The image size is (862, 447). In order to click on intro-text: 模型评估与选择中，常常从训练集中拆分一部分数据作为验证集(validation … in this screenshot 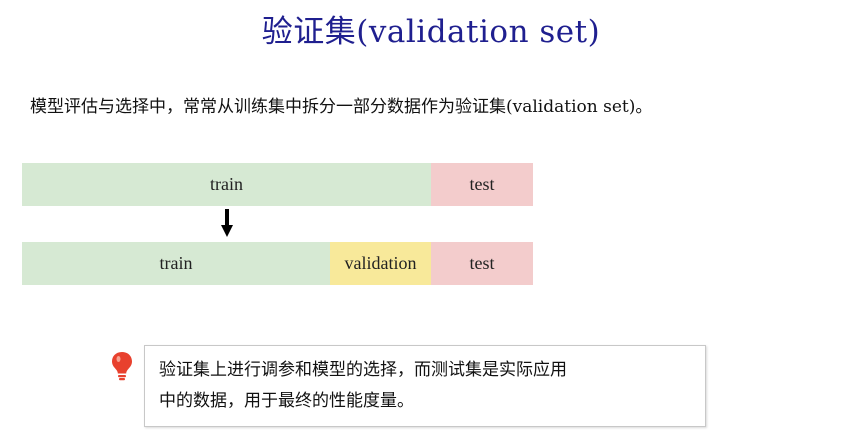, I will do `click(341, 107)`.